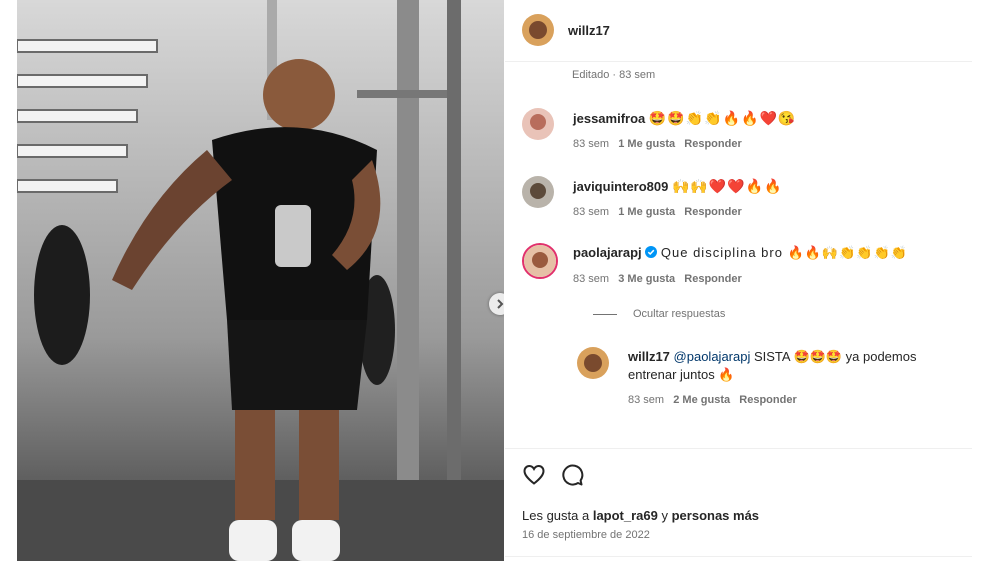 The height and width of the screenshot is (561, 984). I want to click on comment-text: 🙌🙌❤️❤️🔥🔥, so click(727, 186).